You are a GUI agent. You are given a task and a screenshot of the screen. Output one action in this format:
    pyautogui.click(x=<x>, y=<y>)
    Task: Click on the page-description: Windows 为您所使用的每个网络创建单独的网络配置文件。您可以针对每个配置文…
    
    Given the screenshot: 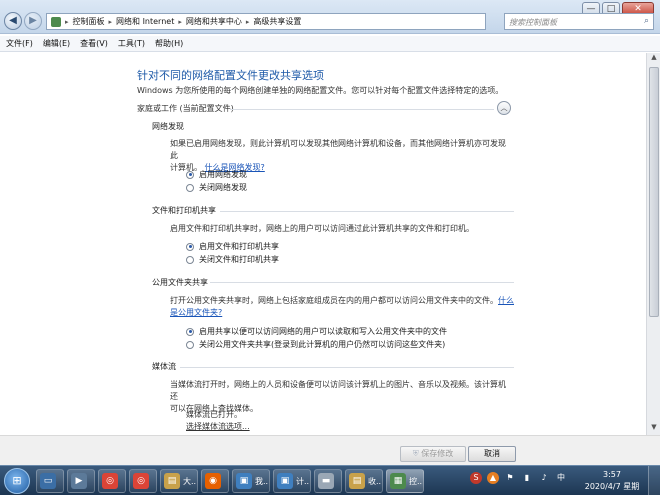 What is the action you would take?
    pyautogui.click(x=320, y=90)
    